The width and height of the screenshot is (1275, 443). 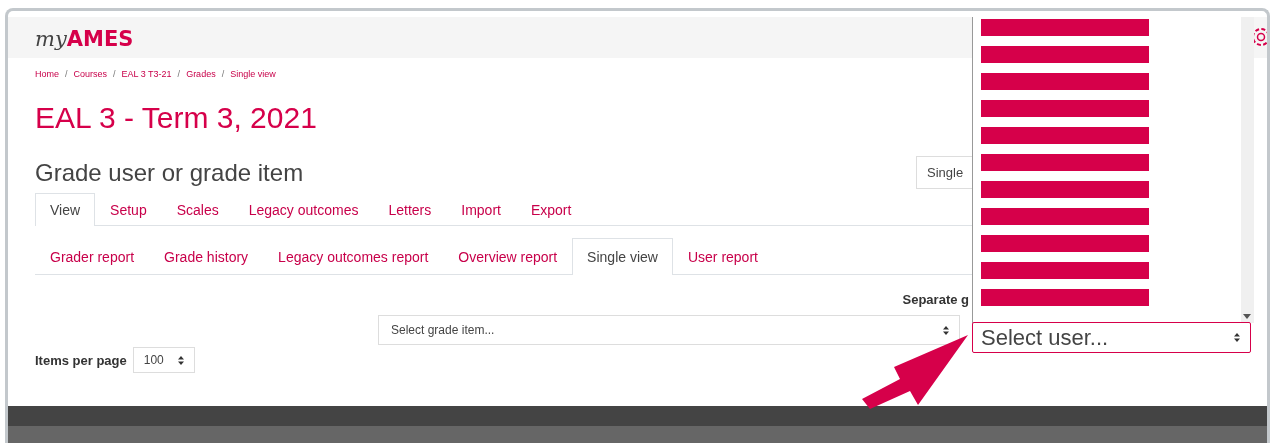 What do you see at coordinates (169, 172) in the screenshot?
I see `page-heading: Grade user or grade item` at bounding box center [169, 172].